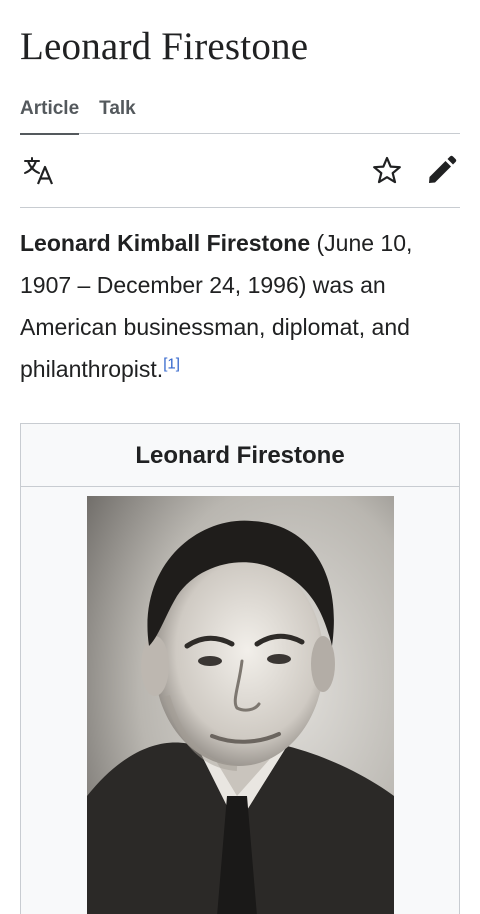  I want to click on page-tabs: Article Talk, so click(240, 115).